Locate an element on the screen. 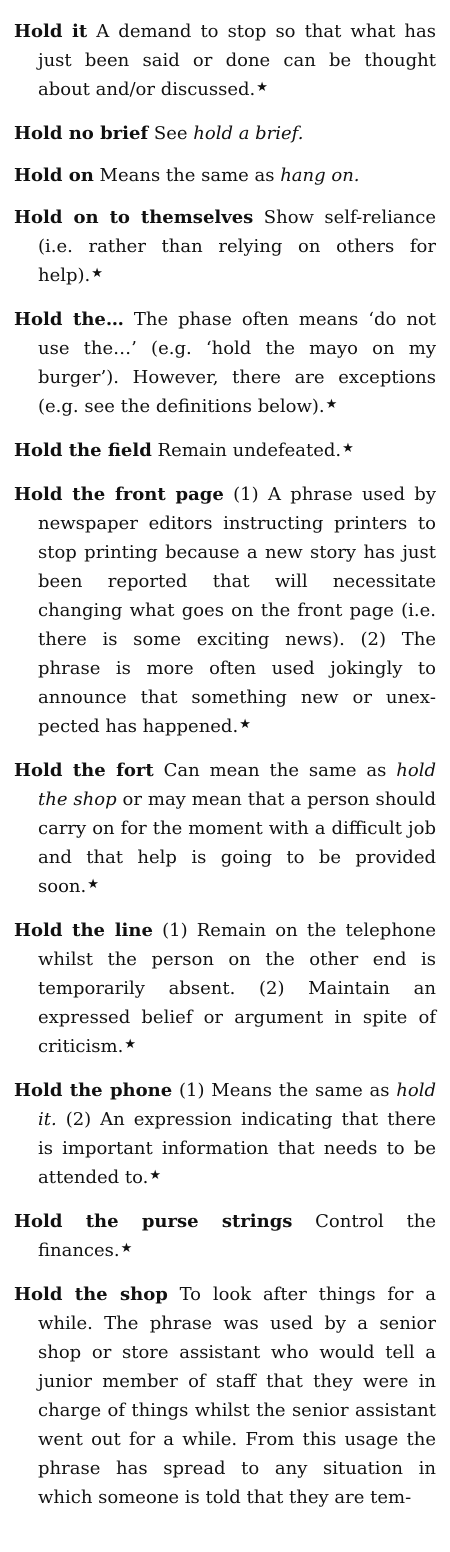 This screenshot has width=450, height=1552. entry-headword: Hold the front page is located at coordinates (119, 494).